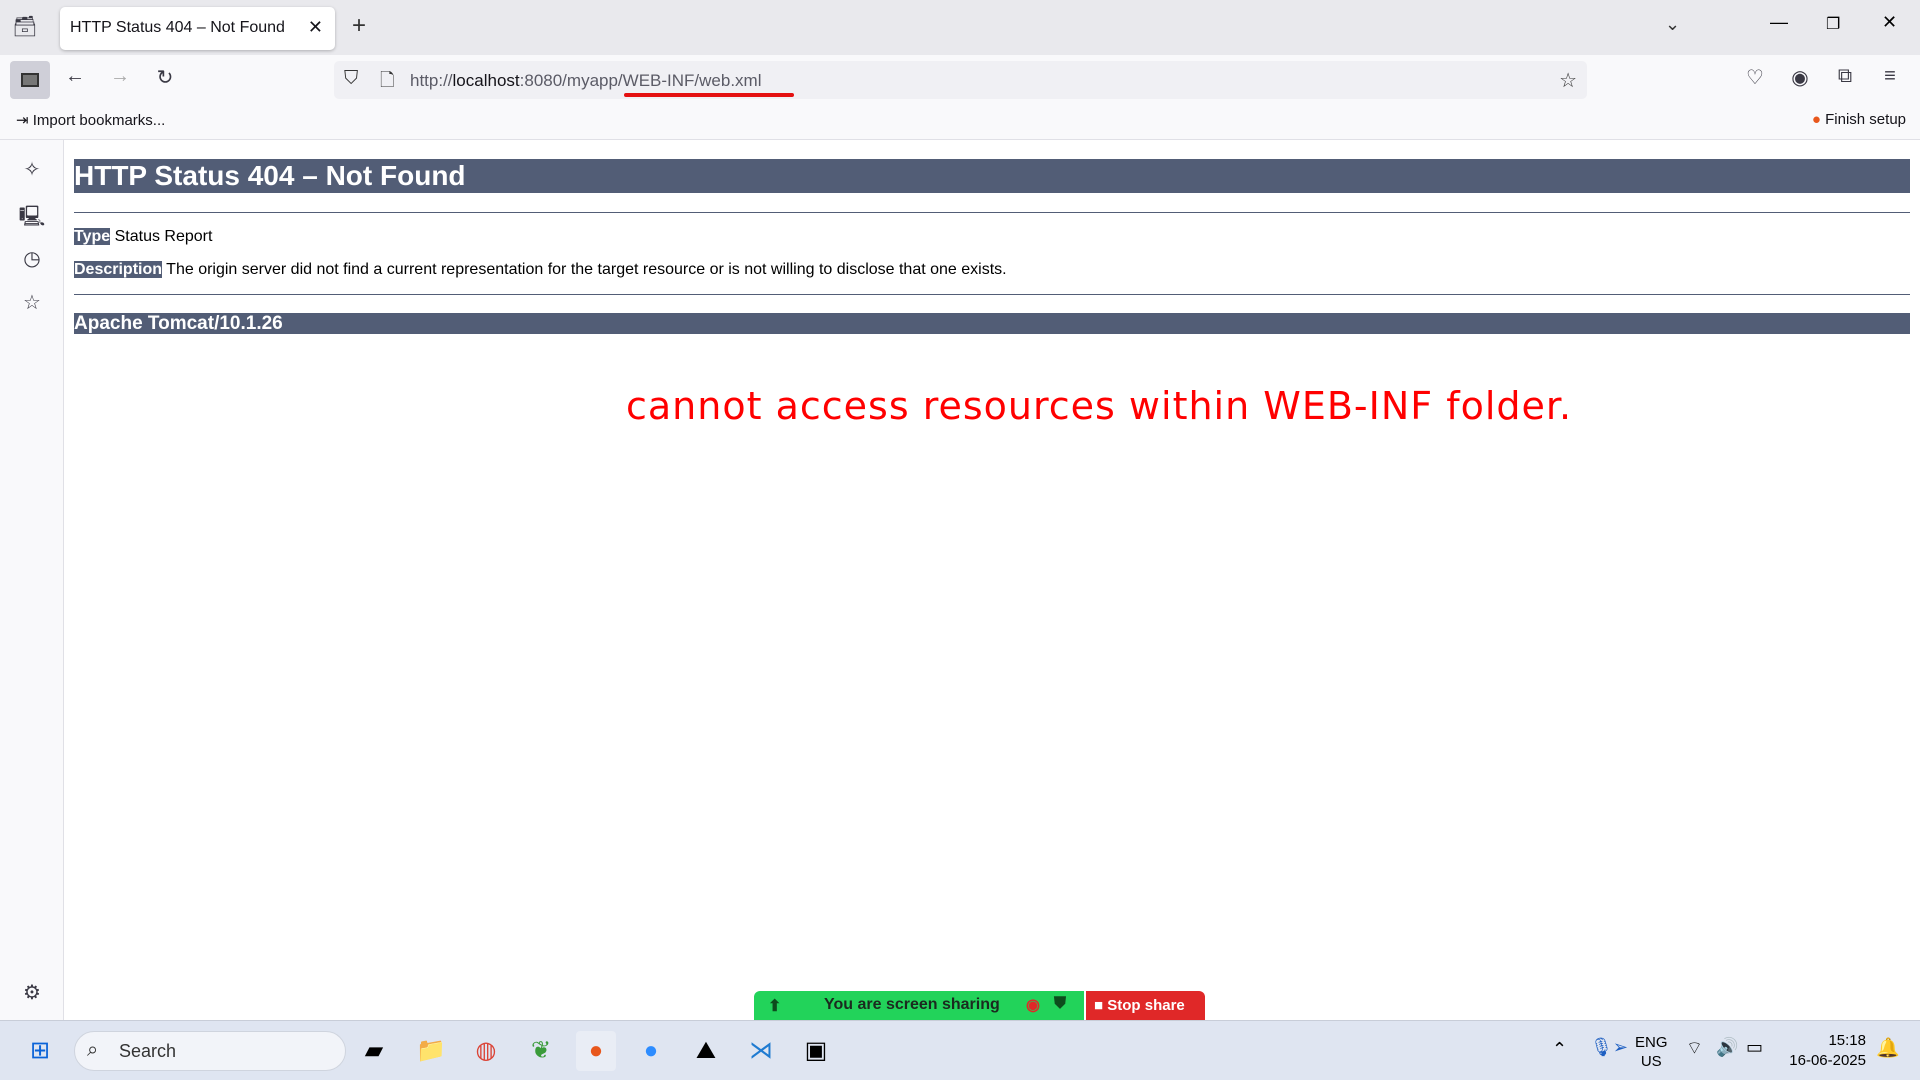  Describe the element at coordinates (387, 83) in the screenshot. I see `page-icon: 🗋` at that location.